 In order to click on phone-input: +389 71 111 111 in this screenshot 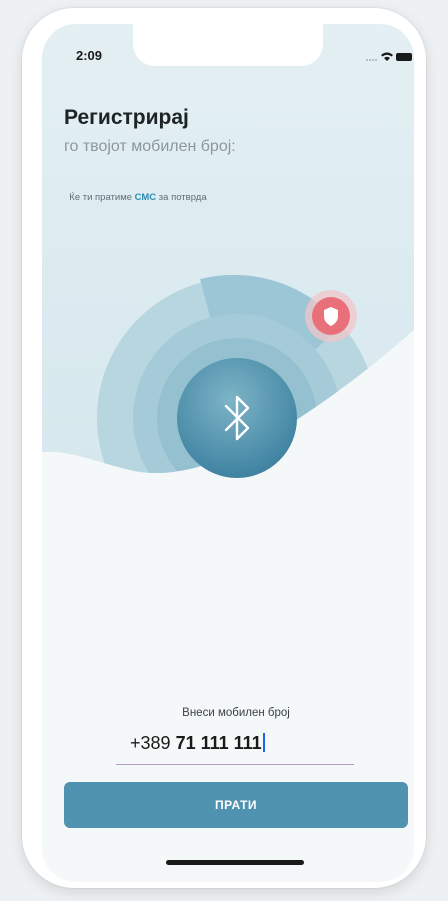, I will do `click(235, 747)`.